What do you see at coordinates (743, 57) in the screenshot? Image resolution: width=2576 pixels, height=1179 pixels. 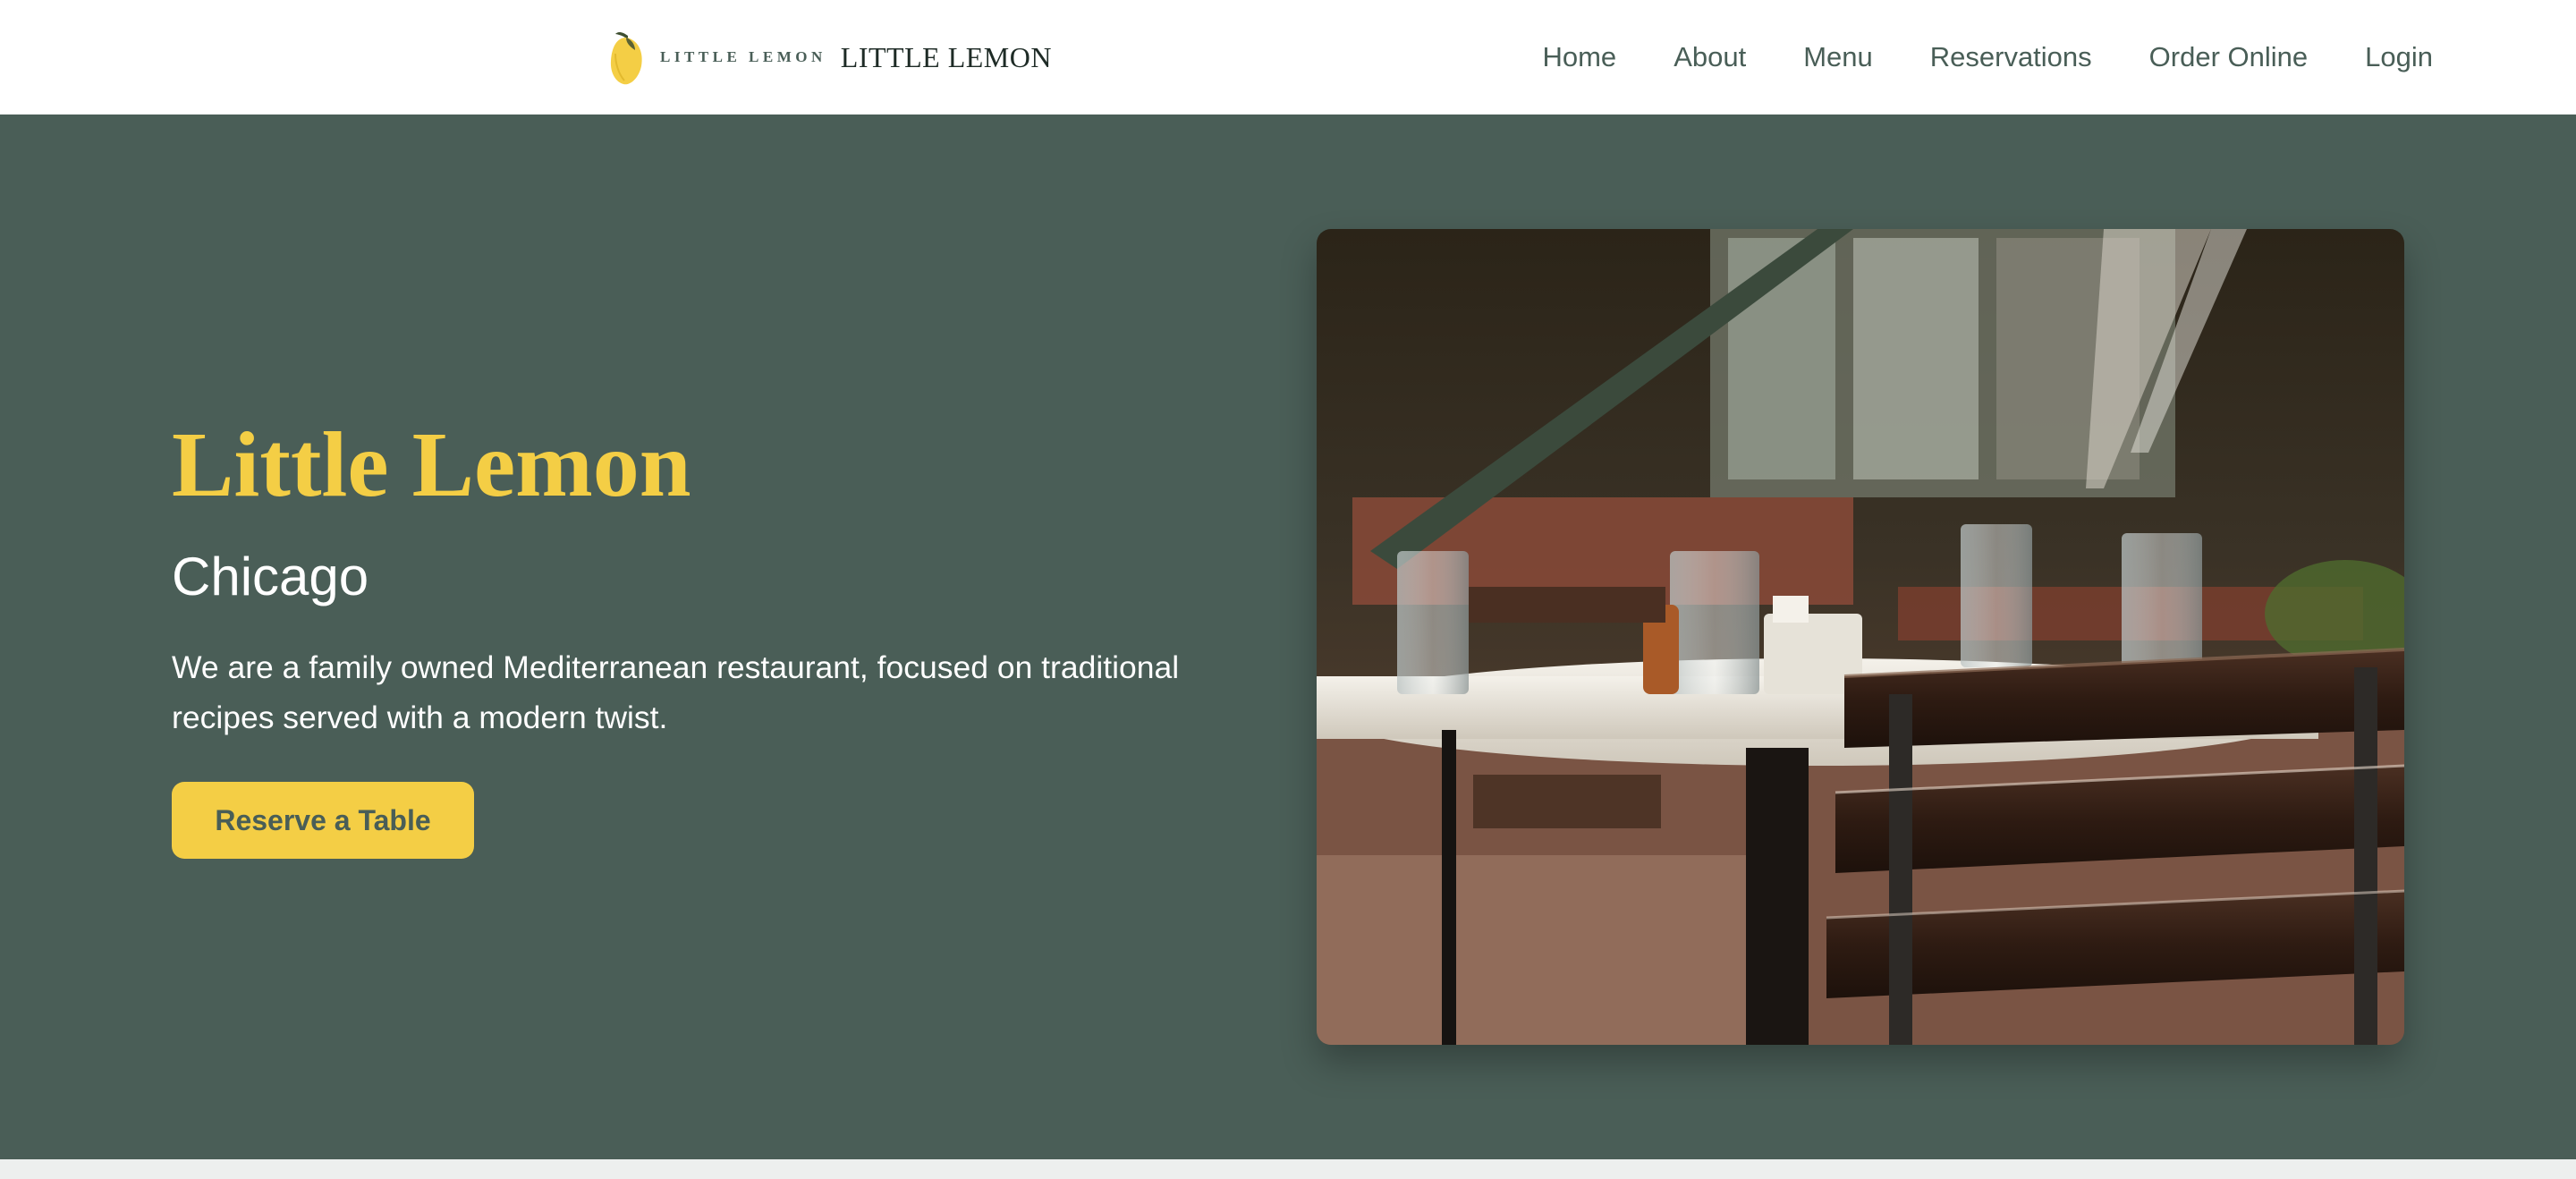 I see `logo-wordmark-small: LITTLE LEMON` at bounding box center [743, 57].